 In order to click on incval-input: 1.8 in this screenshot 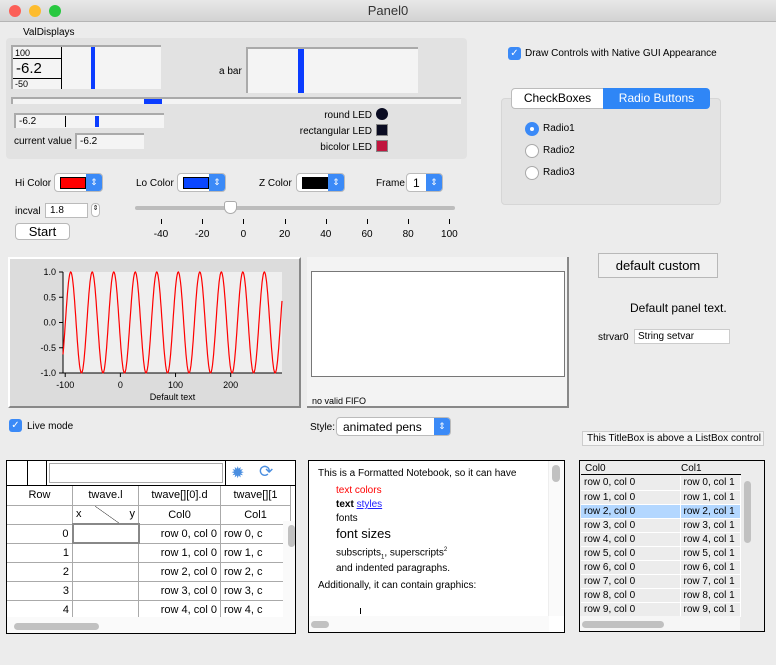, I will do `click(66, 210)`.